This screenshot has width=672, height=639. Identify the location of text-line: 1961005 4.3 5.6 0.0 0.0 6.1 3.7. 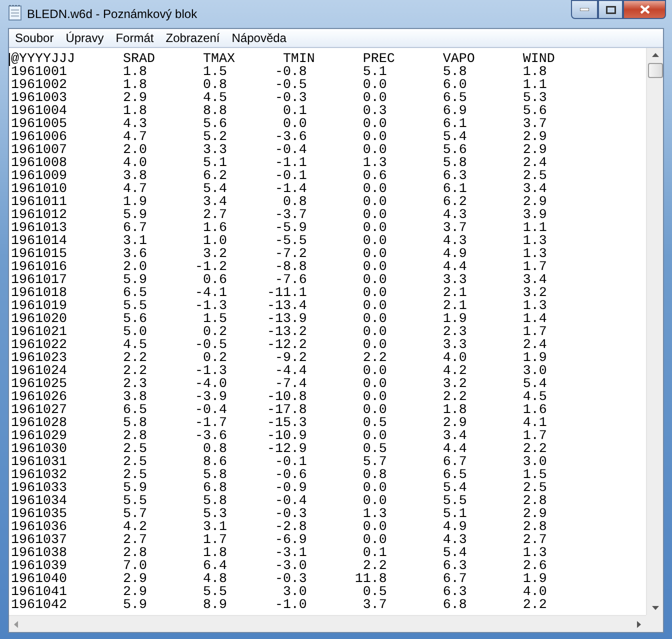
(279, 124).